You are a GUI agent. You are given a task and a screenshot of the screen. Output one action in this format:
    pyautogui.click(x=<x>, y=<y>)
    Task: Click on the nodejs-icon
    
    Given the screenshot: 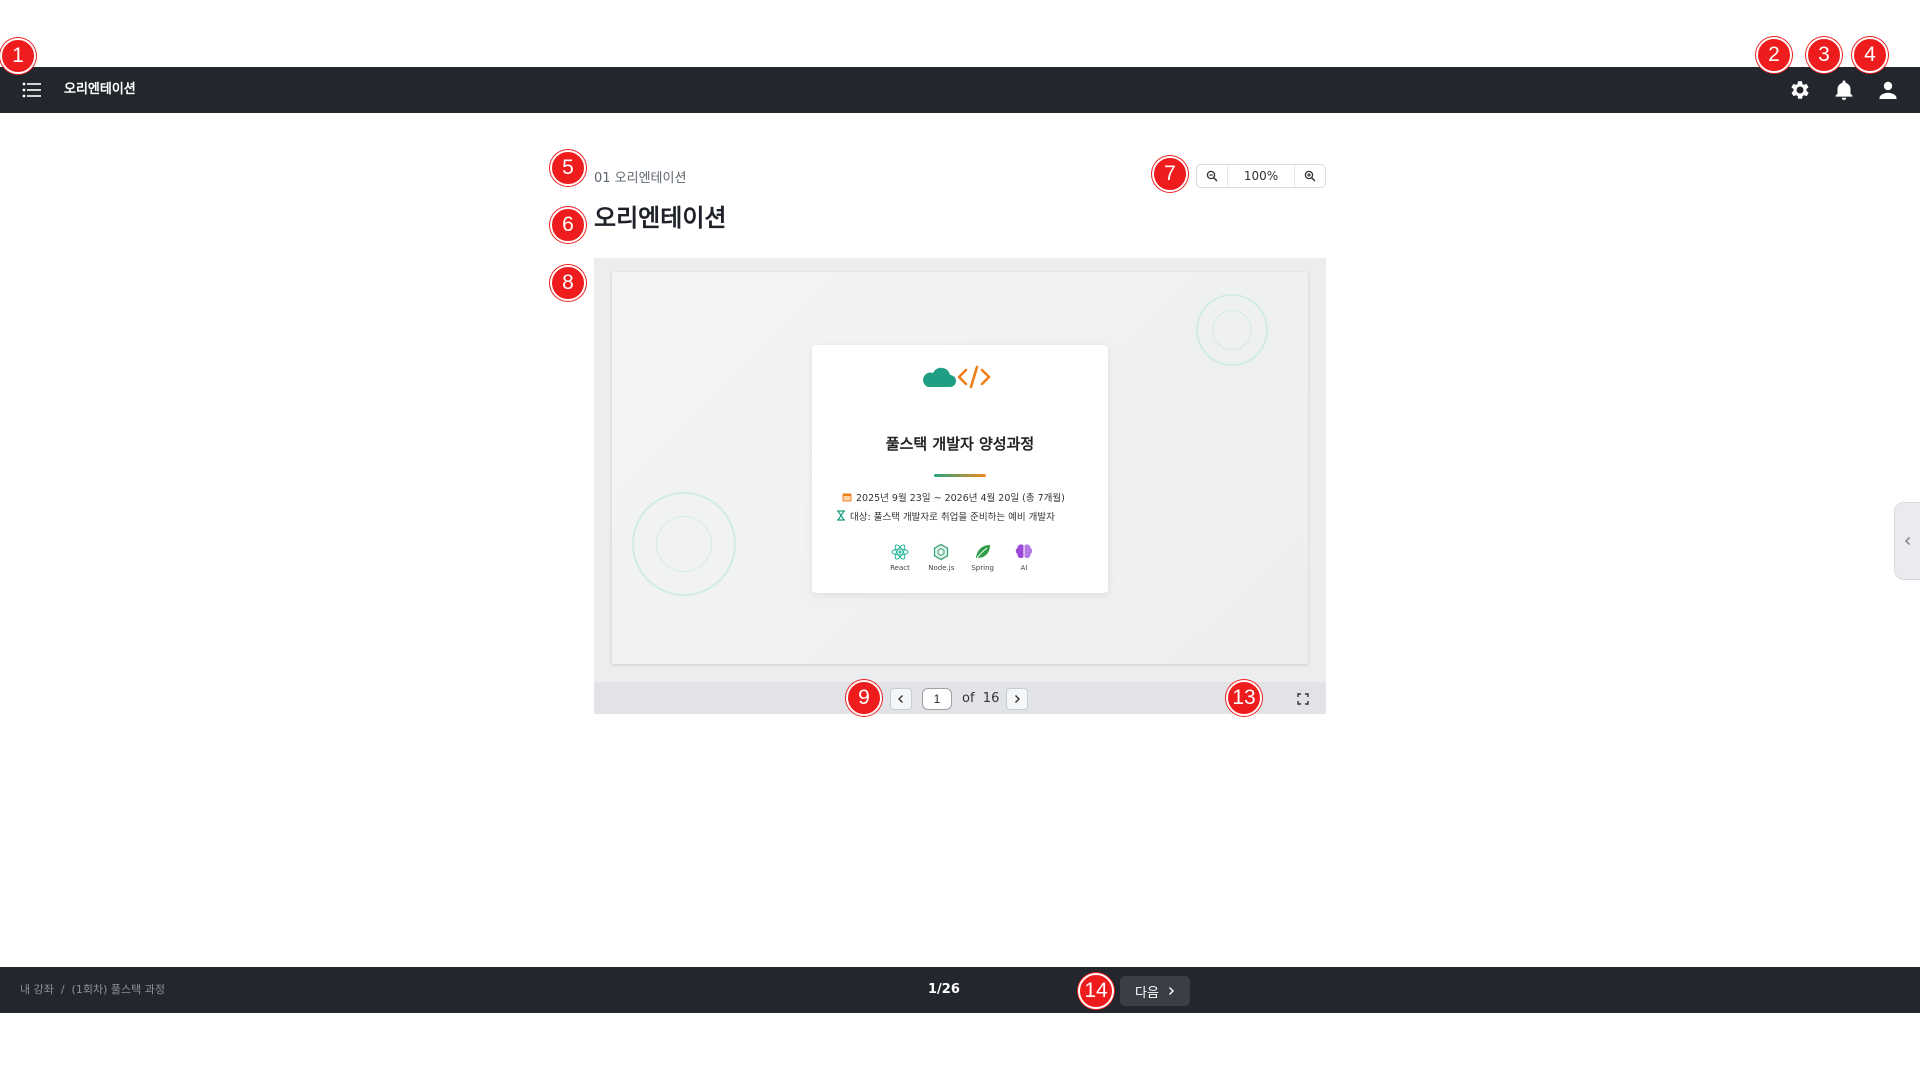 What is the action you would take?
    pyautogui.click(x=941, y=552)
    